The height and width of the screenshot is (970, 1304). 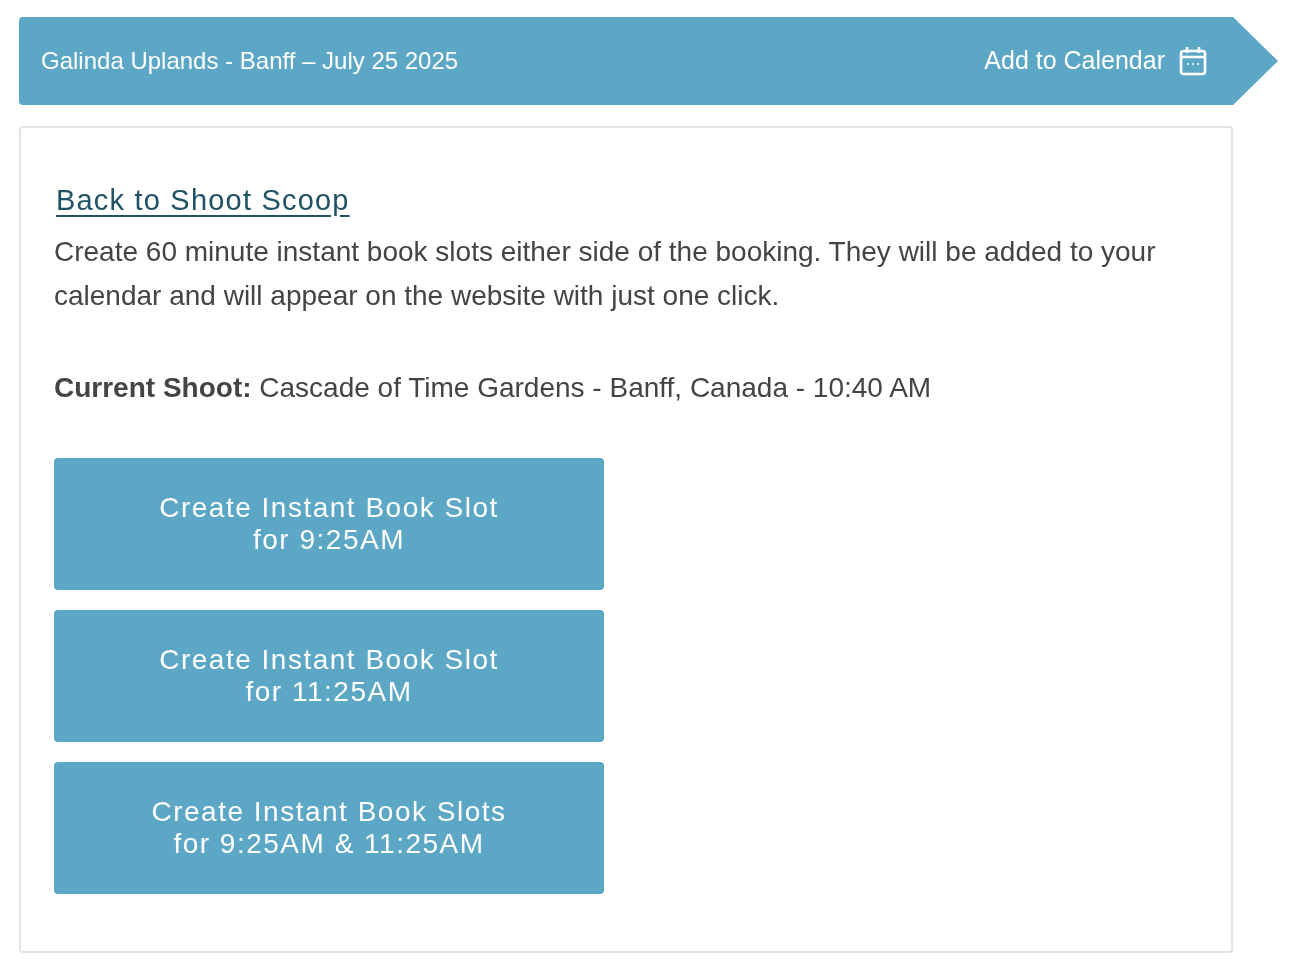 I want to click on description-text: Create 60 minute instant book slots either side of the booking. They will be added to your calendar and will appear on the website with just one click., so click(x=605, y=274).